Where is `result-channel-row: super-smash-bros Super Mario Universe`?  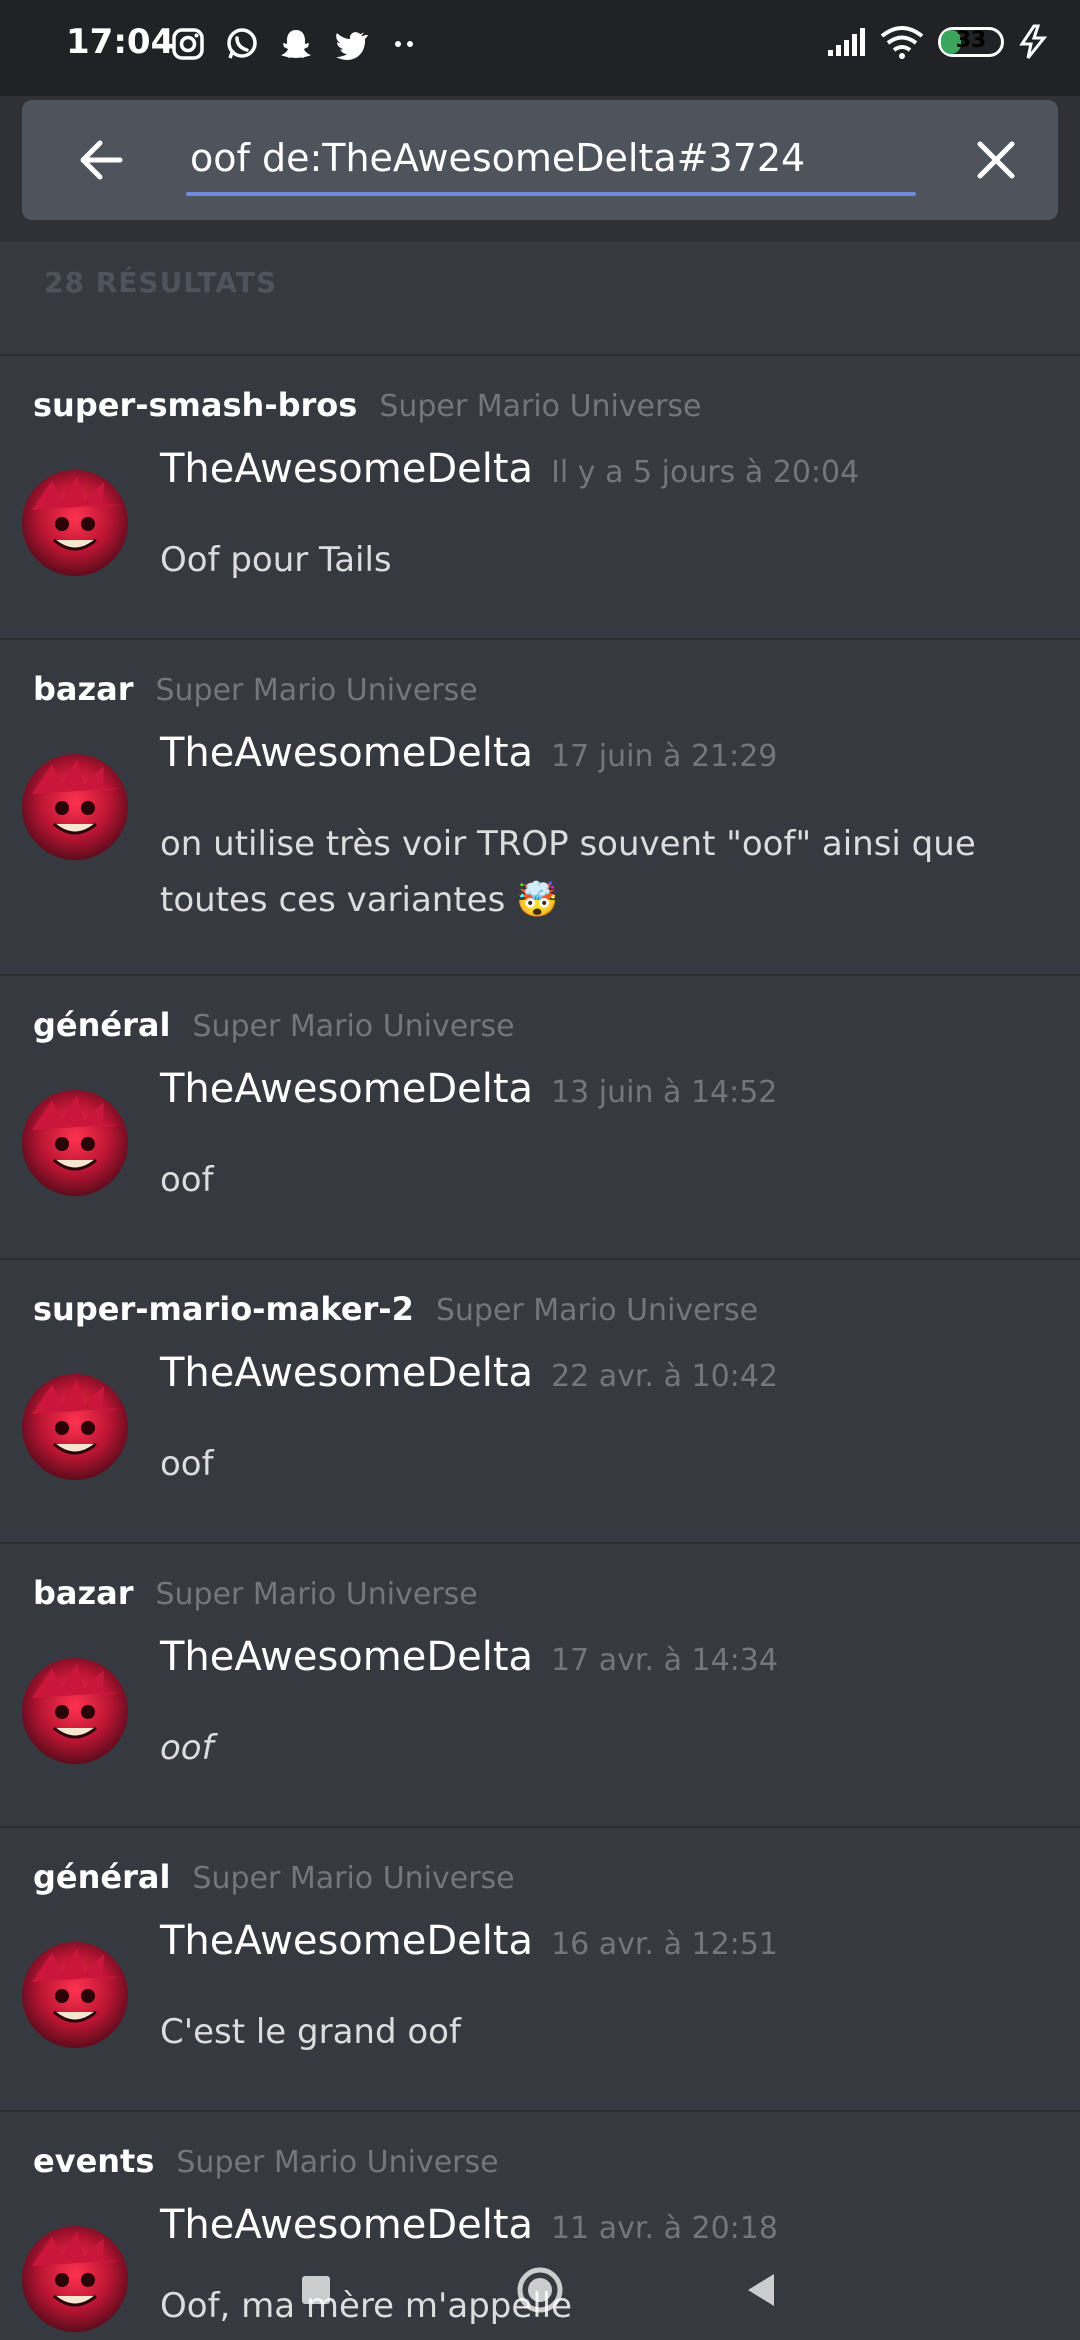 result-channel-row: super-smash-bros Super Mario Universe is located at coordinates (367, 405).